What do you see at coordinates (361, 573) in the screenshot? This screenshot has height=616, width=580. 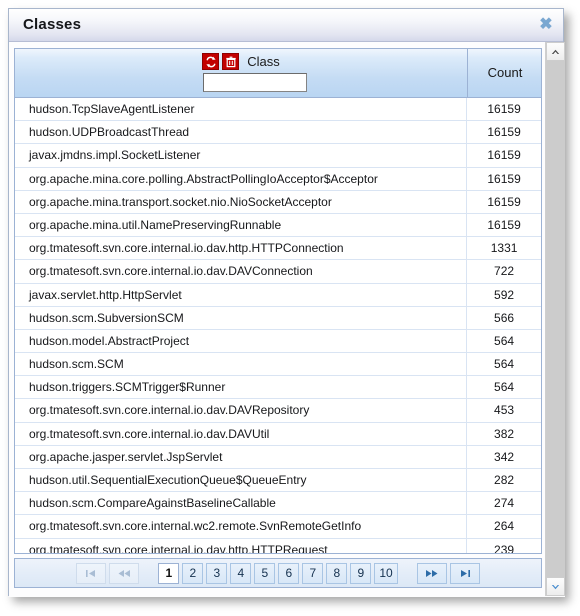 I see `pagination-page-9: 9` at bounding box center [361, 573].